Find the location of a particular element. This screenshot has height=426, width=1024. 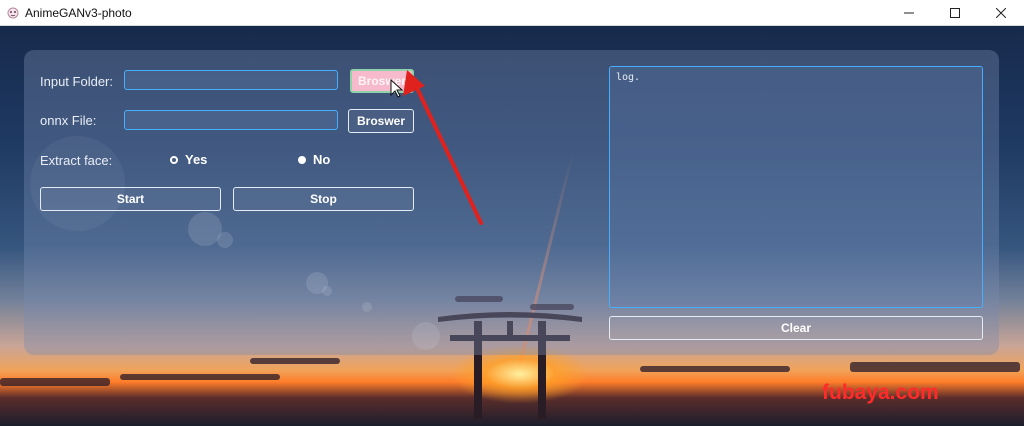

stop-button: Stop is located at coordinates (323, 199).